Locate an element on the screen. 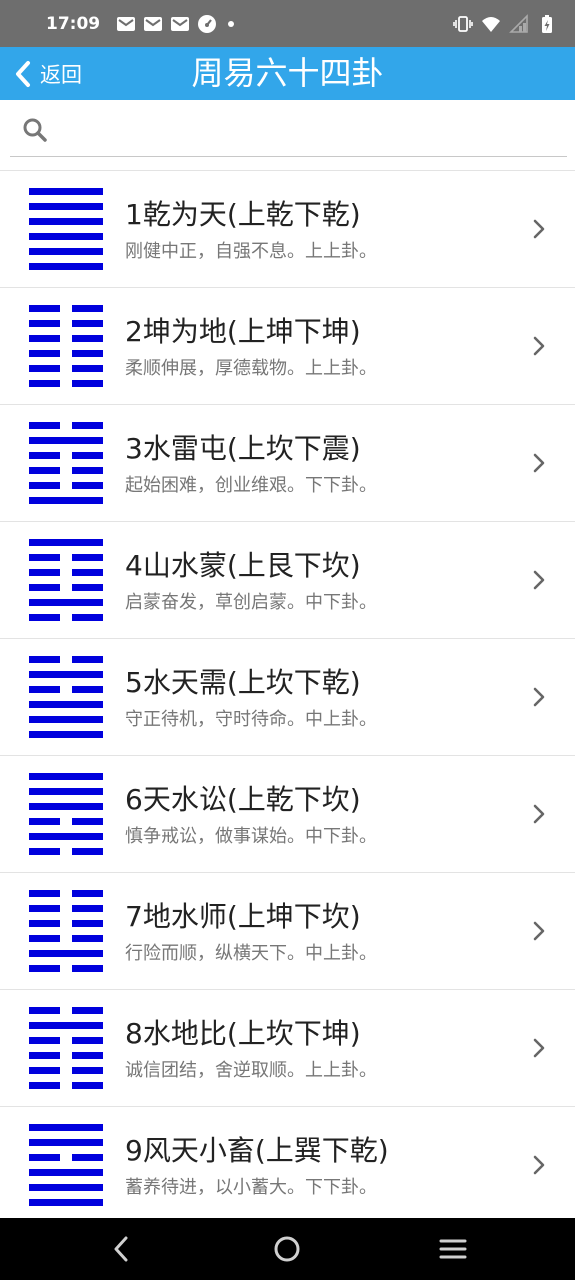 Image resolution: width=575 pixels, height=1280 pixels. item-title: 1乾为天(上乾下乾) is located at coordinates (243, 214).